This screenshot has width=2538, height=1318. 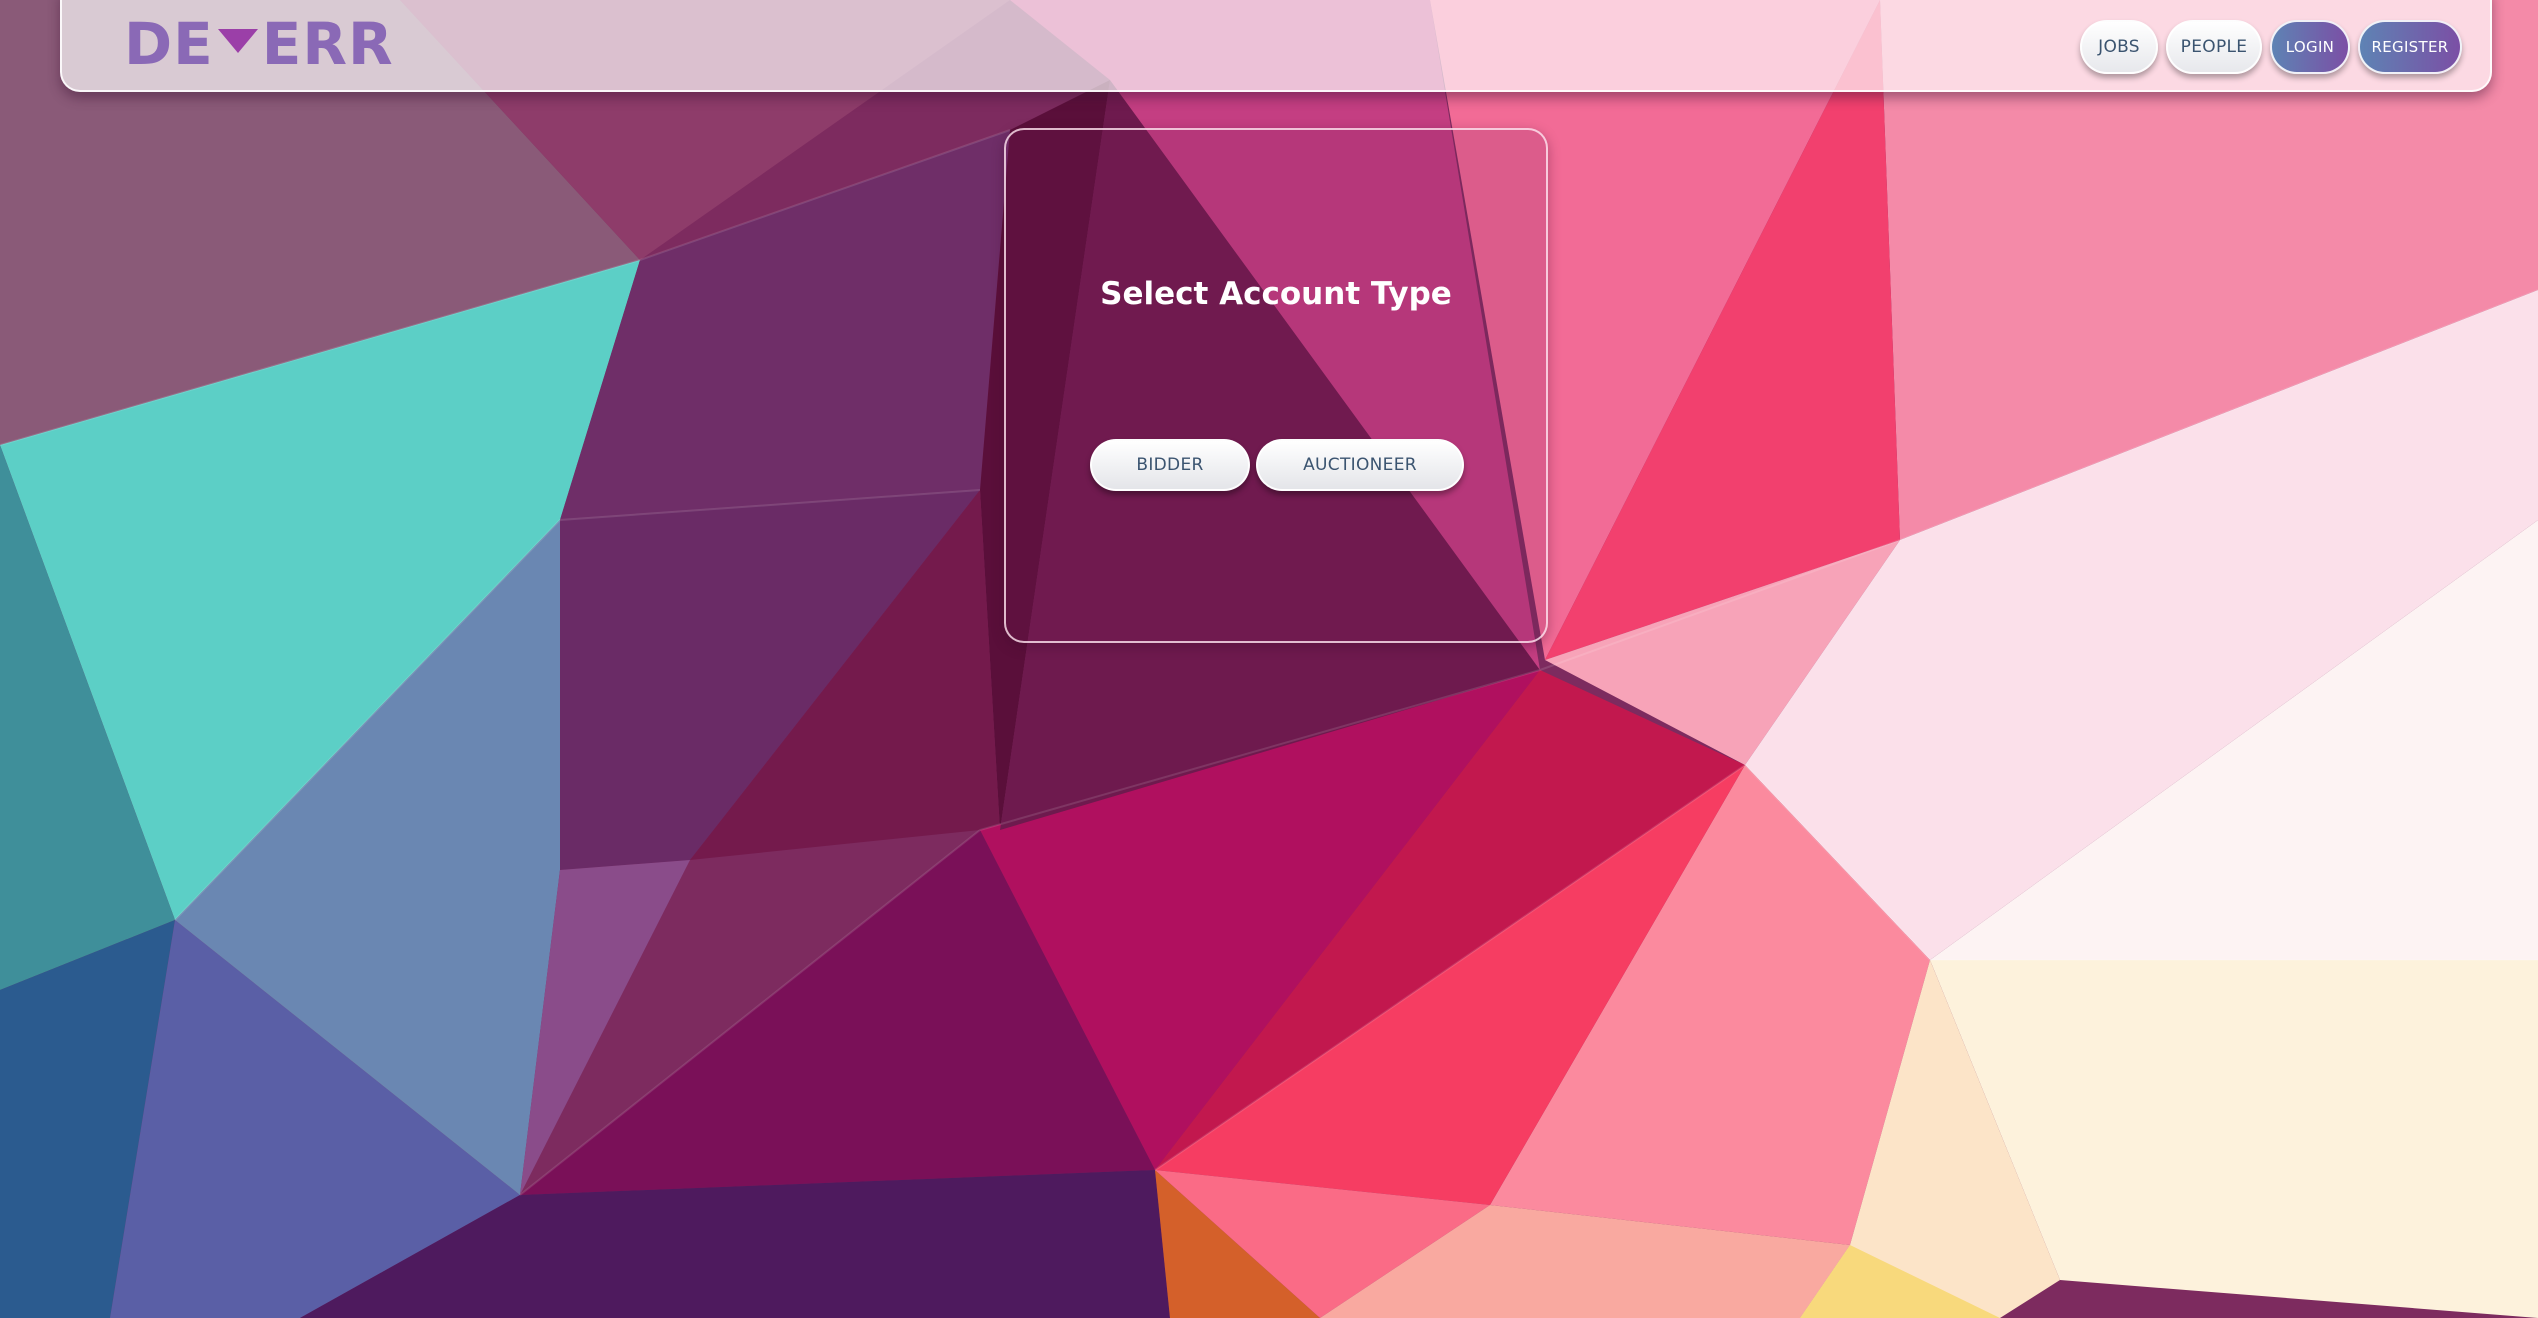 What do you see at coordinates (1170, 465) in the screenshot?
I see `bidder-button: BIDDER` at bounding box center [1170, 465].